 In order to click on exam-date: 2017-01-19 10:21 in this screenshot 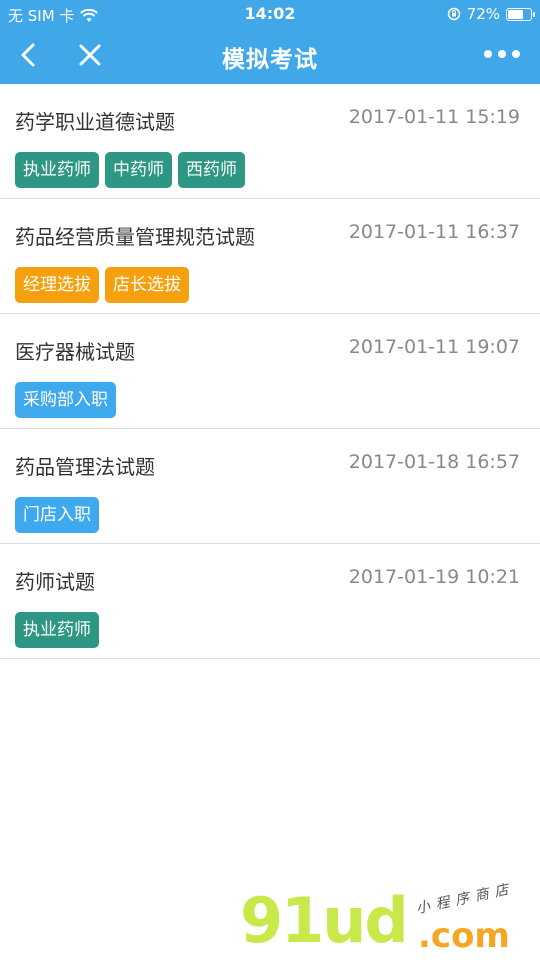, I will do `click(434, 577)`.